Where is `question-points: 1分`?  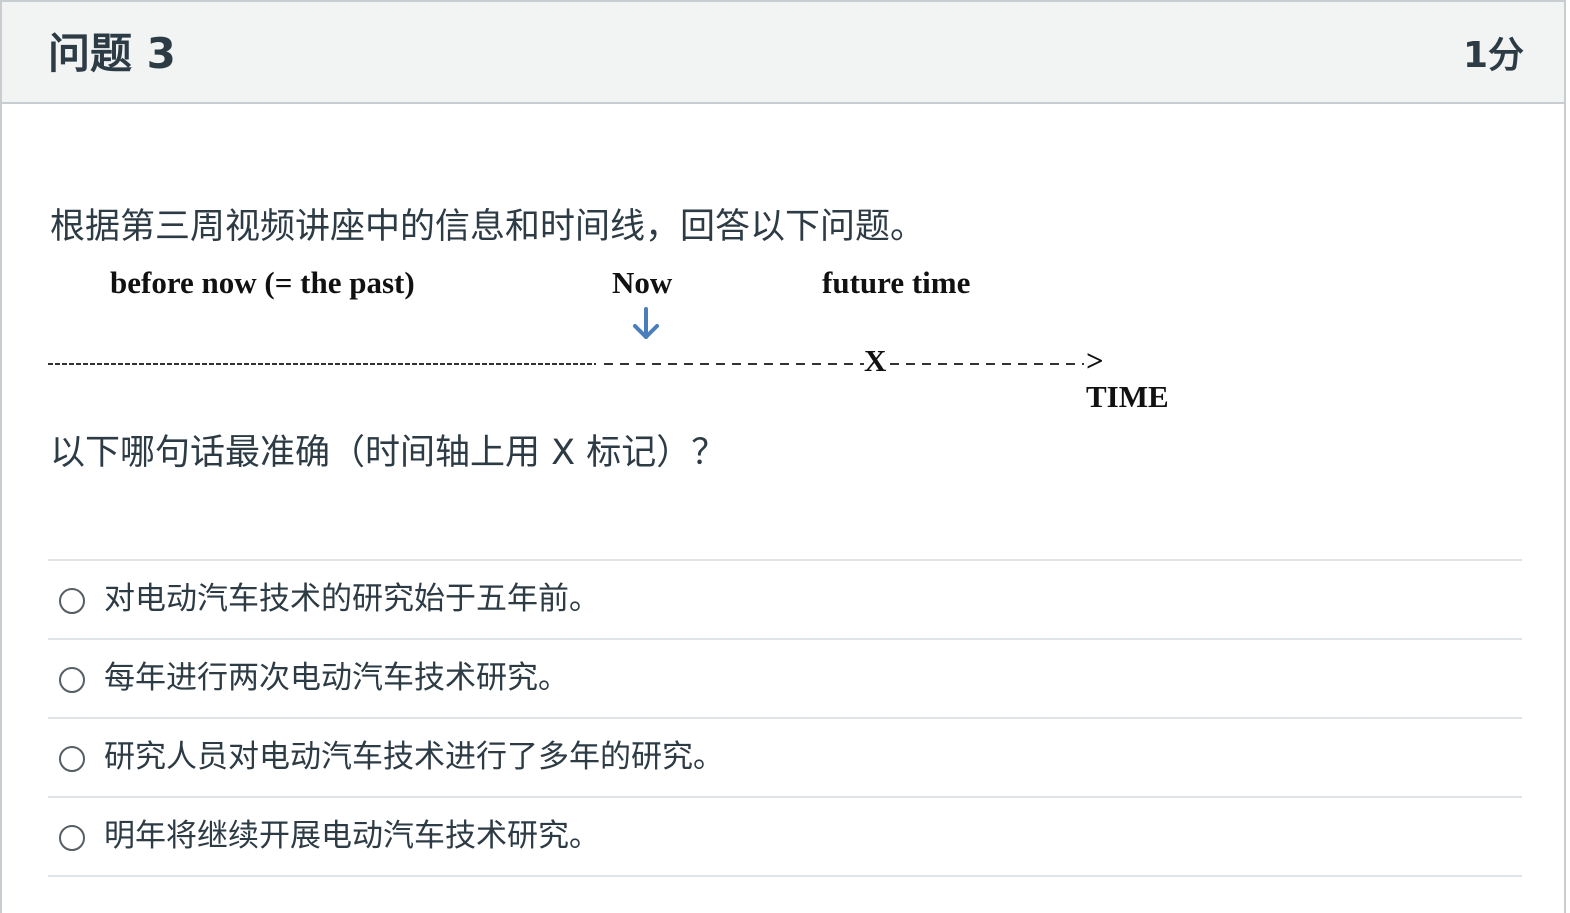 question-points: 1分 is located at coordinates (1493, 55).